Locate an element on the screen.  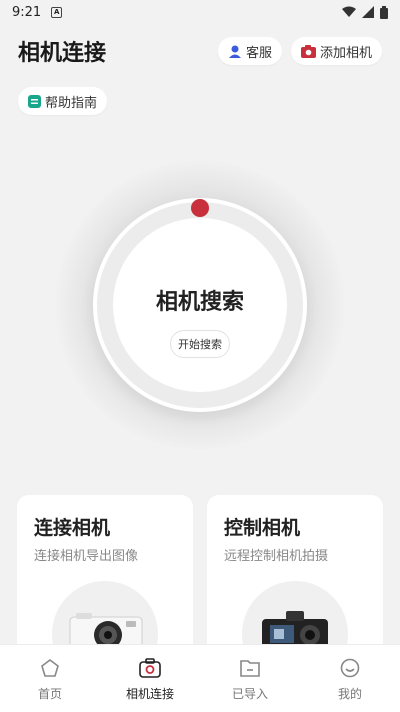
connect-camera-card: 连接相机 连接相机导出图像 is located at coordinates (105, 580).